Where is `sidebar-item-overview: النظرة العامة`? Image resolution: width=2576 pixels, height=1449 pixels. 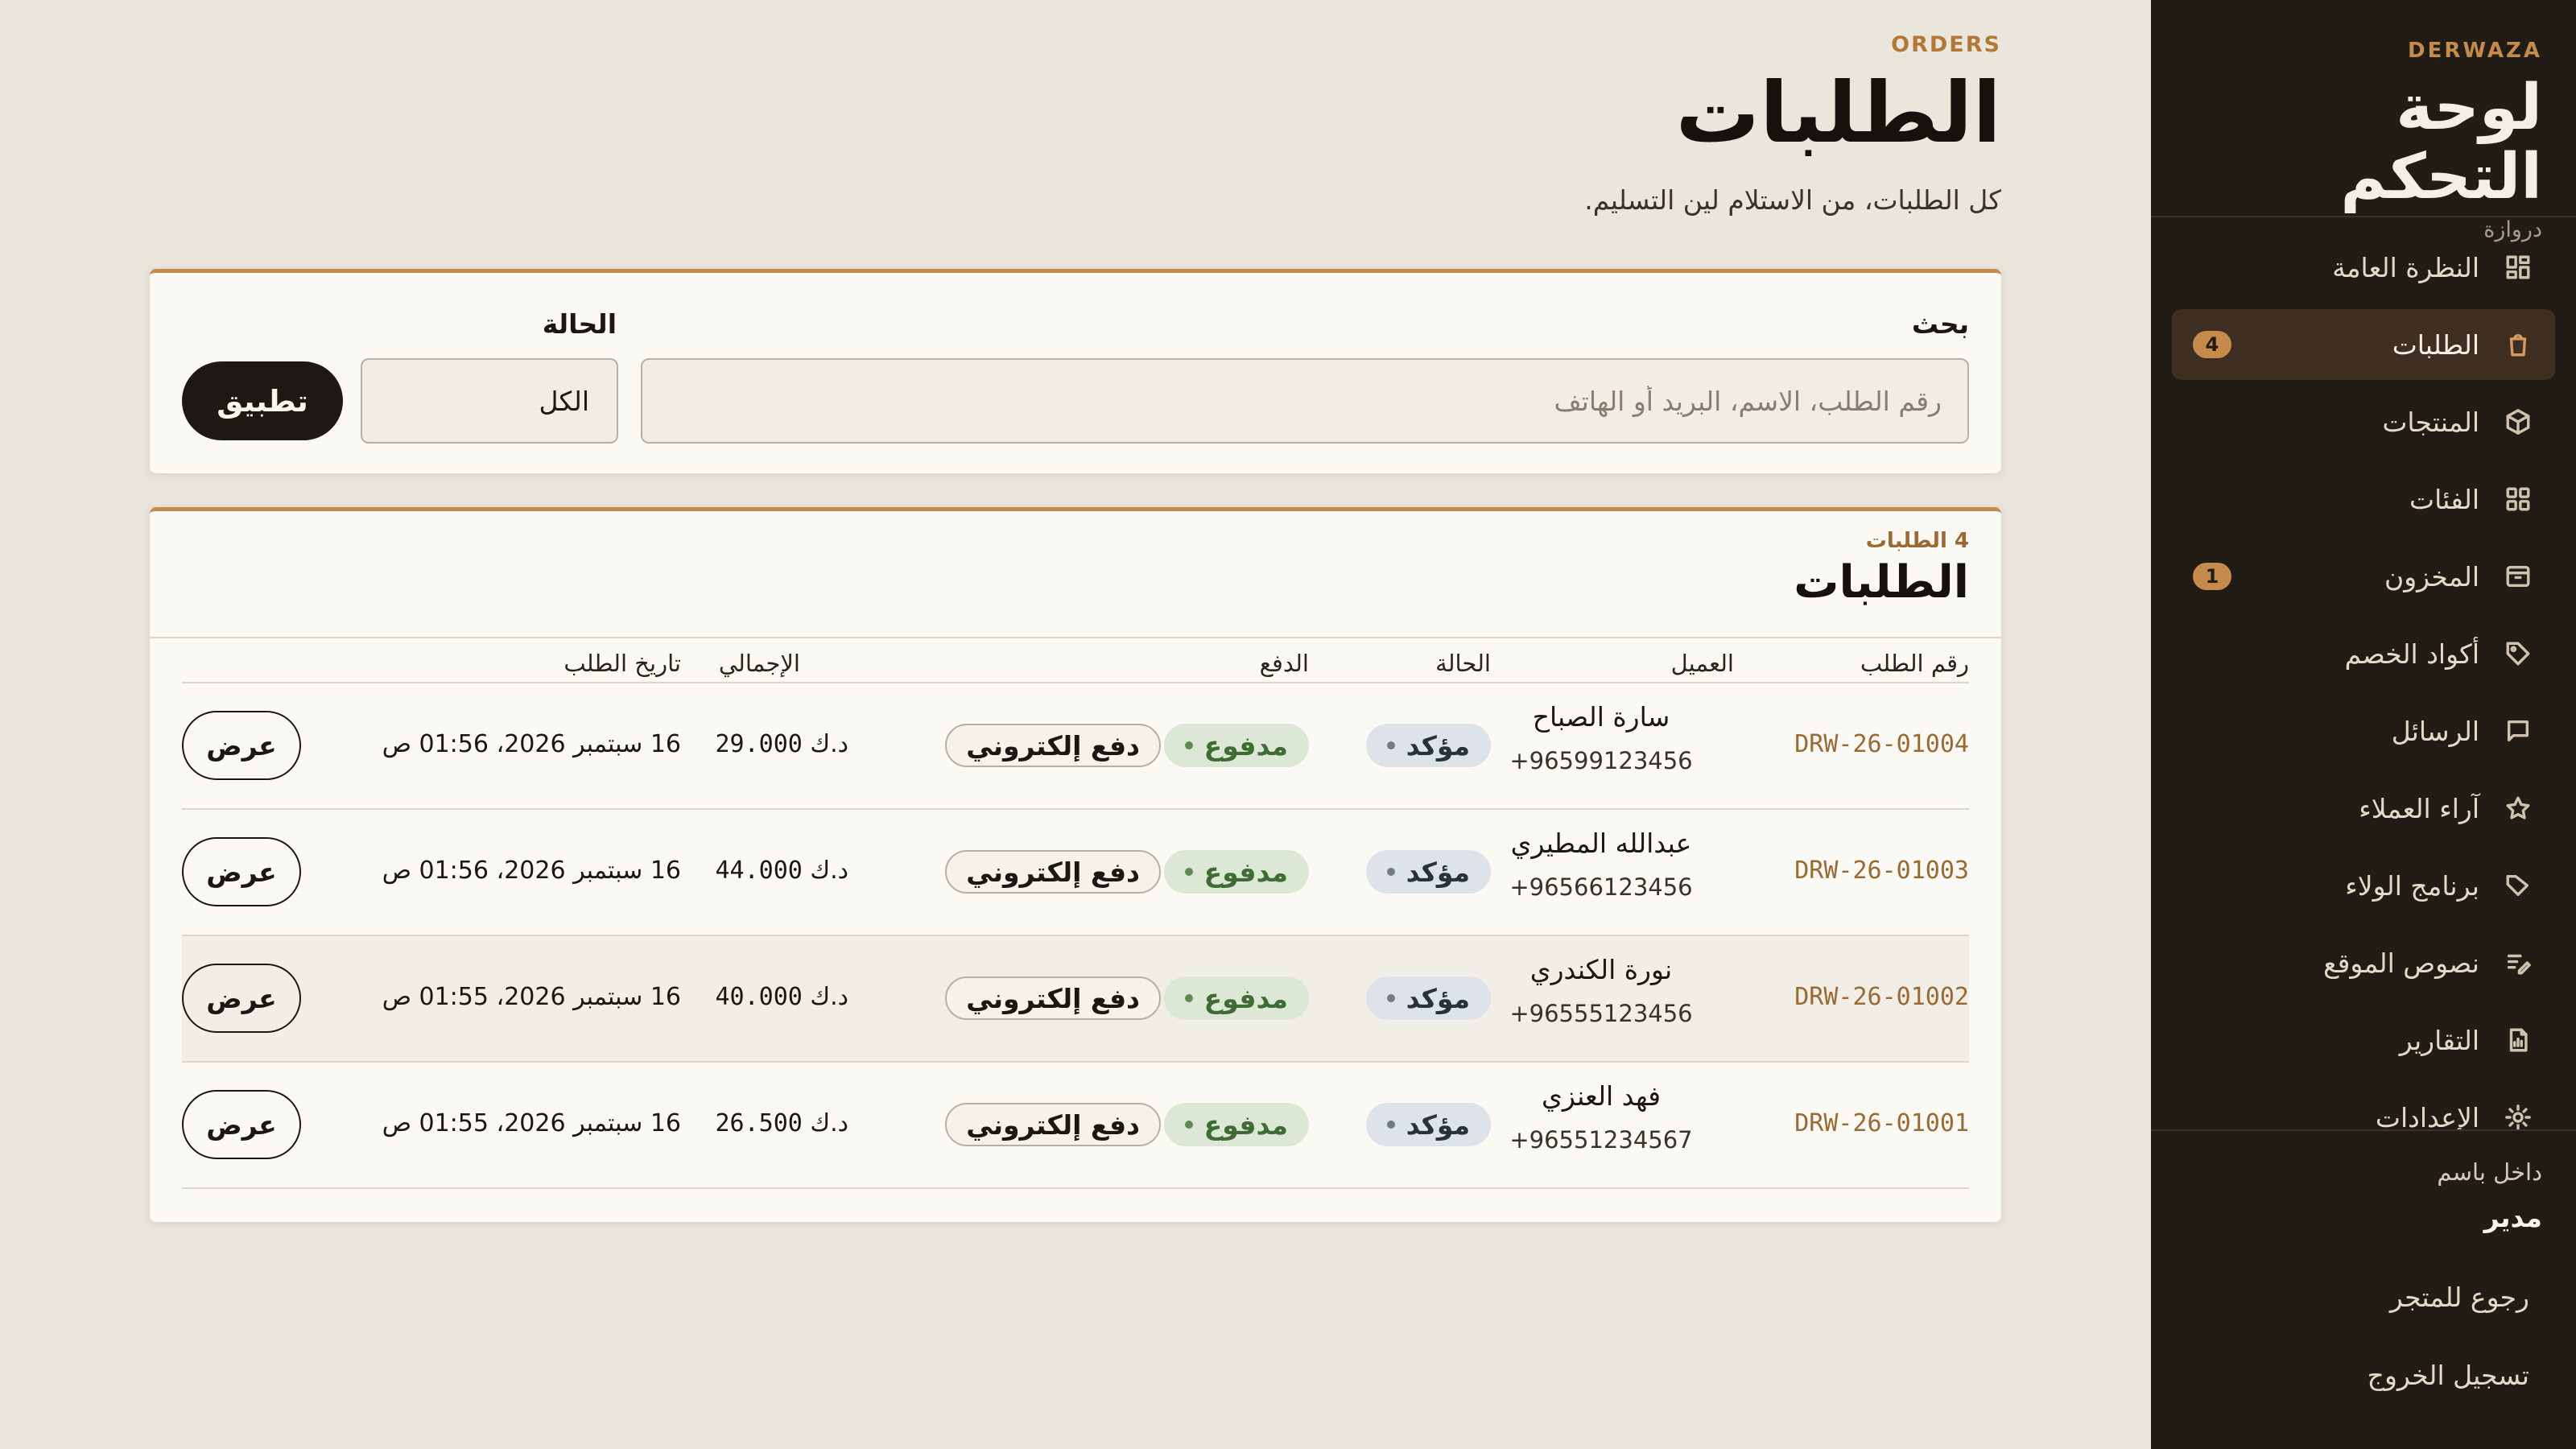
sidebar-item-overview: النظرة العامة is located at coordinates (2363, 267).